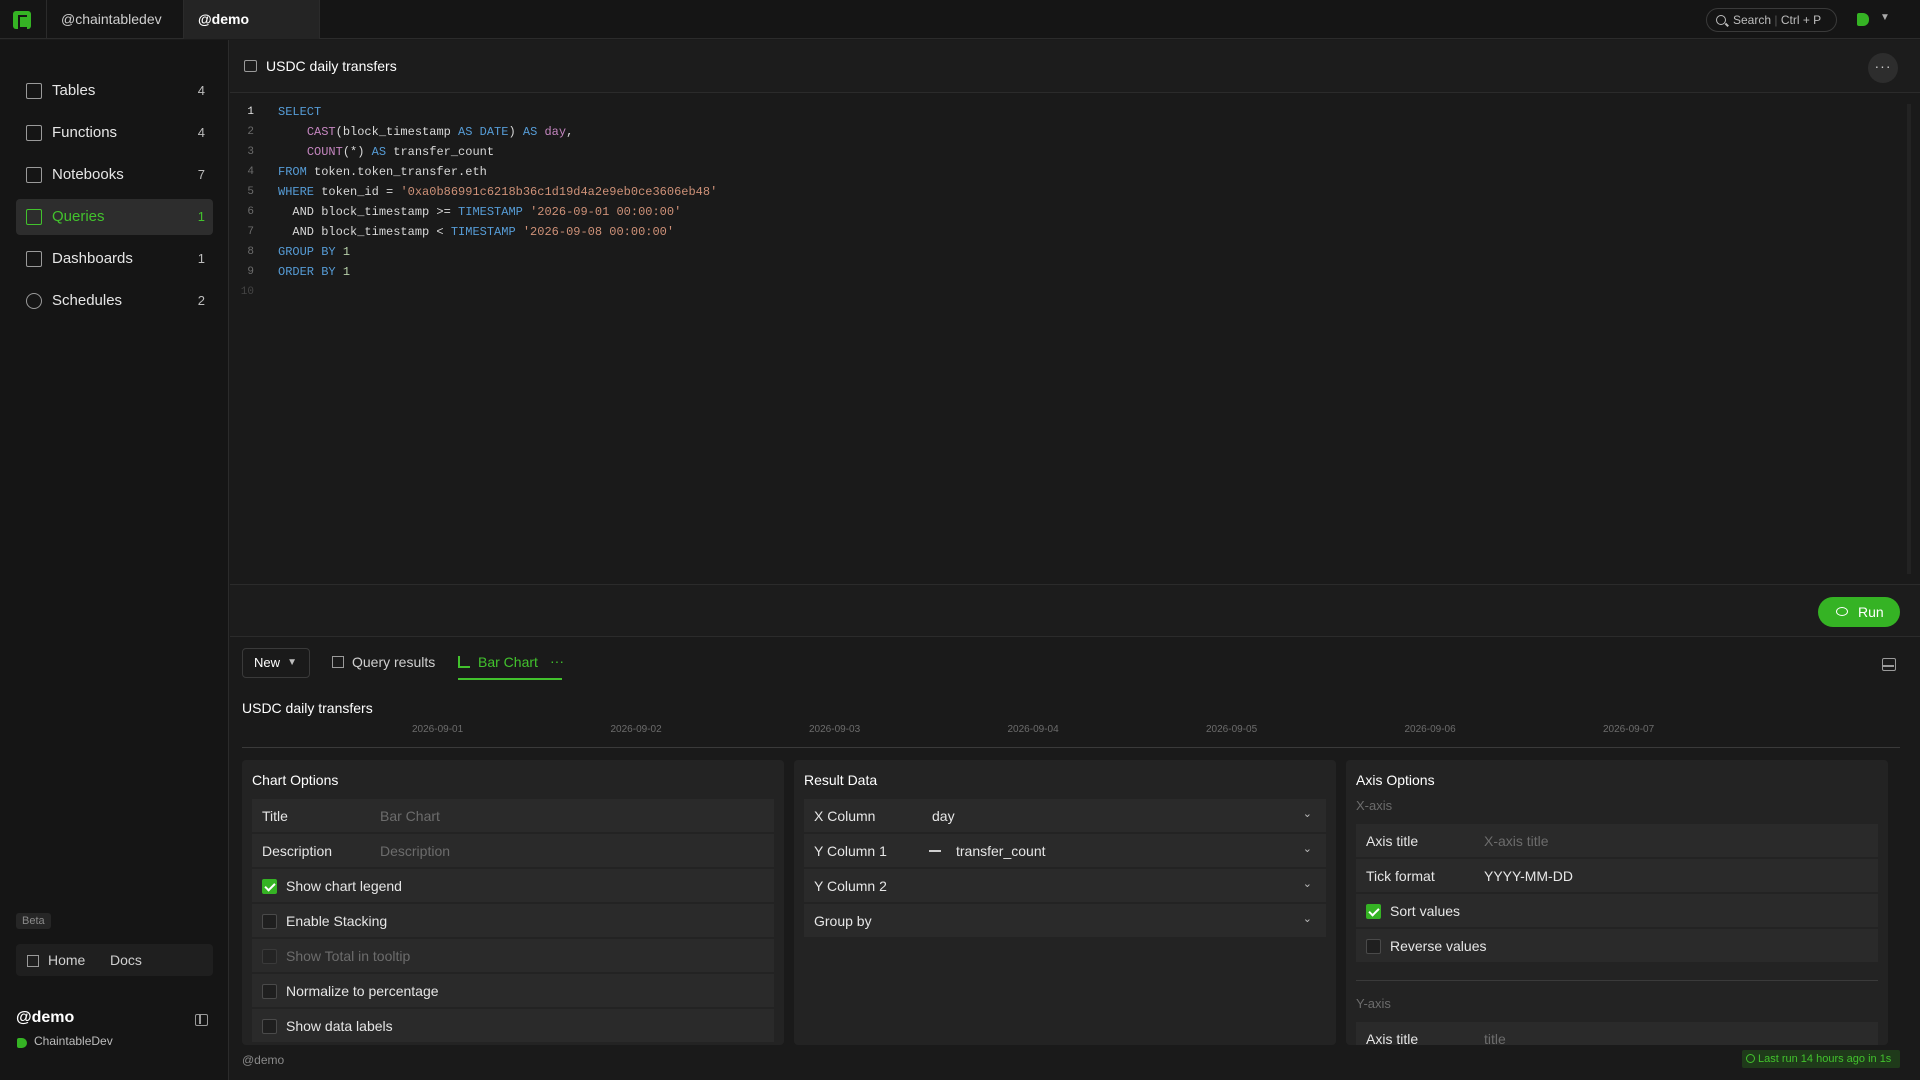  Describe the element at coordinates (114, 133) in the screenshot. I see `sidebar-item-functions: Functions 4` at that location.